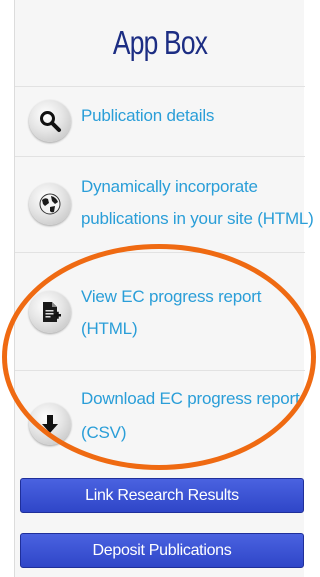  I want to click on view-ec-report-link-line2: (HTML), so click(191, 329).